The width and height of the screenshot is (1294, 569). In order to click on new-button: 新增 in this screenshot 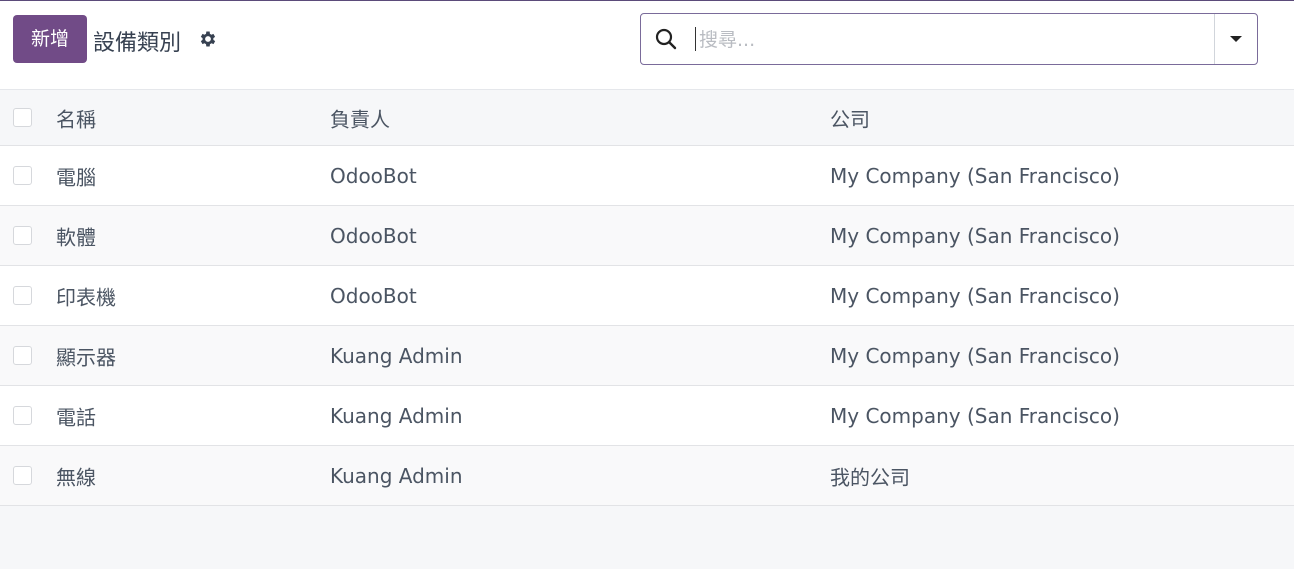, I will do `click(50, 39)`.